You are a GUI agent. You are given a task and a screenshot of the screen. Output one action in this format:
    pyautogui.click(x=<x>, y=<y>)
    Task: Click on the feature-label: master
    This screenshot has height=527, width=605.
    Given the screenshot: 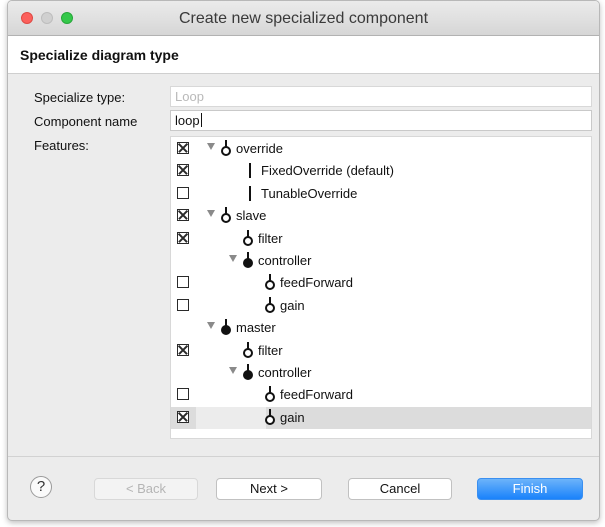 What is the action you would take?
    pyautogui.click(x=256, y=328)
    